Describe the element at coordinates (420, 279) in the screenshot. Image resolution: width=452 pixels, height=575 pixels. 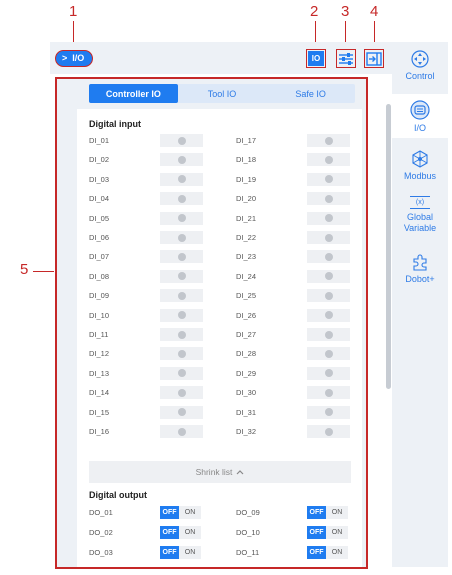
I see `sidebar-label-dobot-plus: Dobot+` at that location.